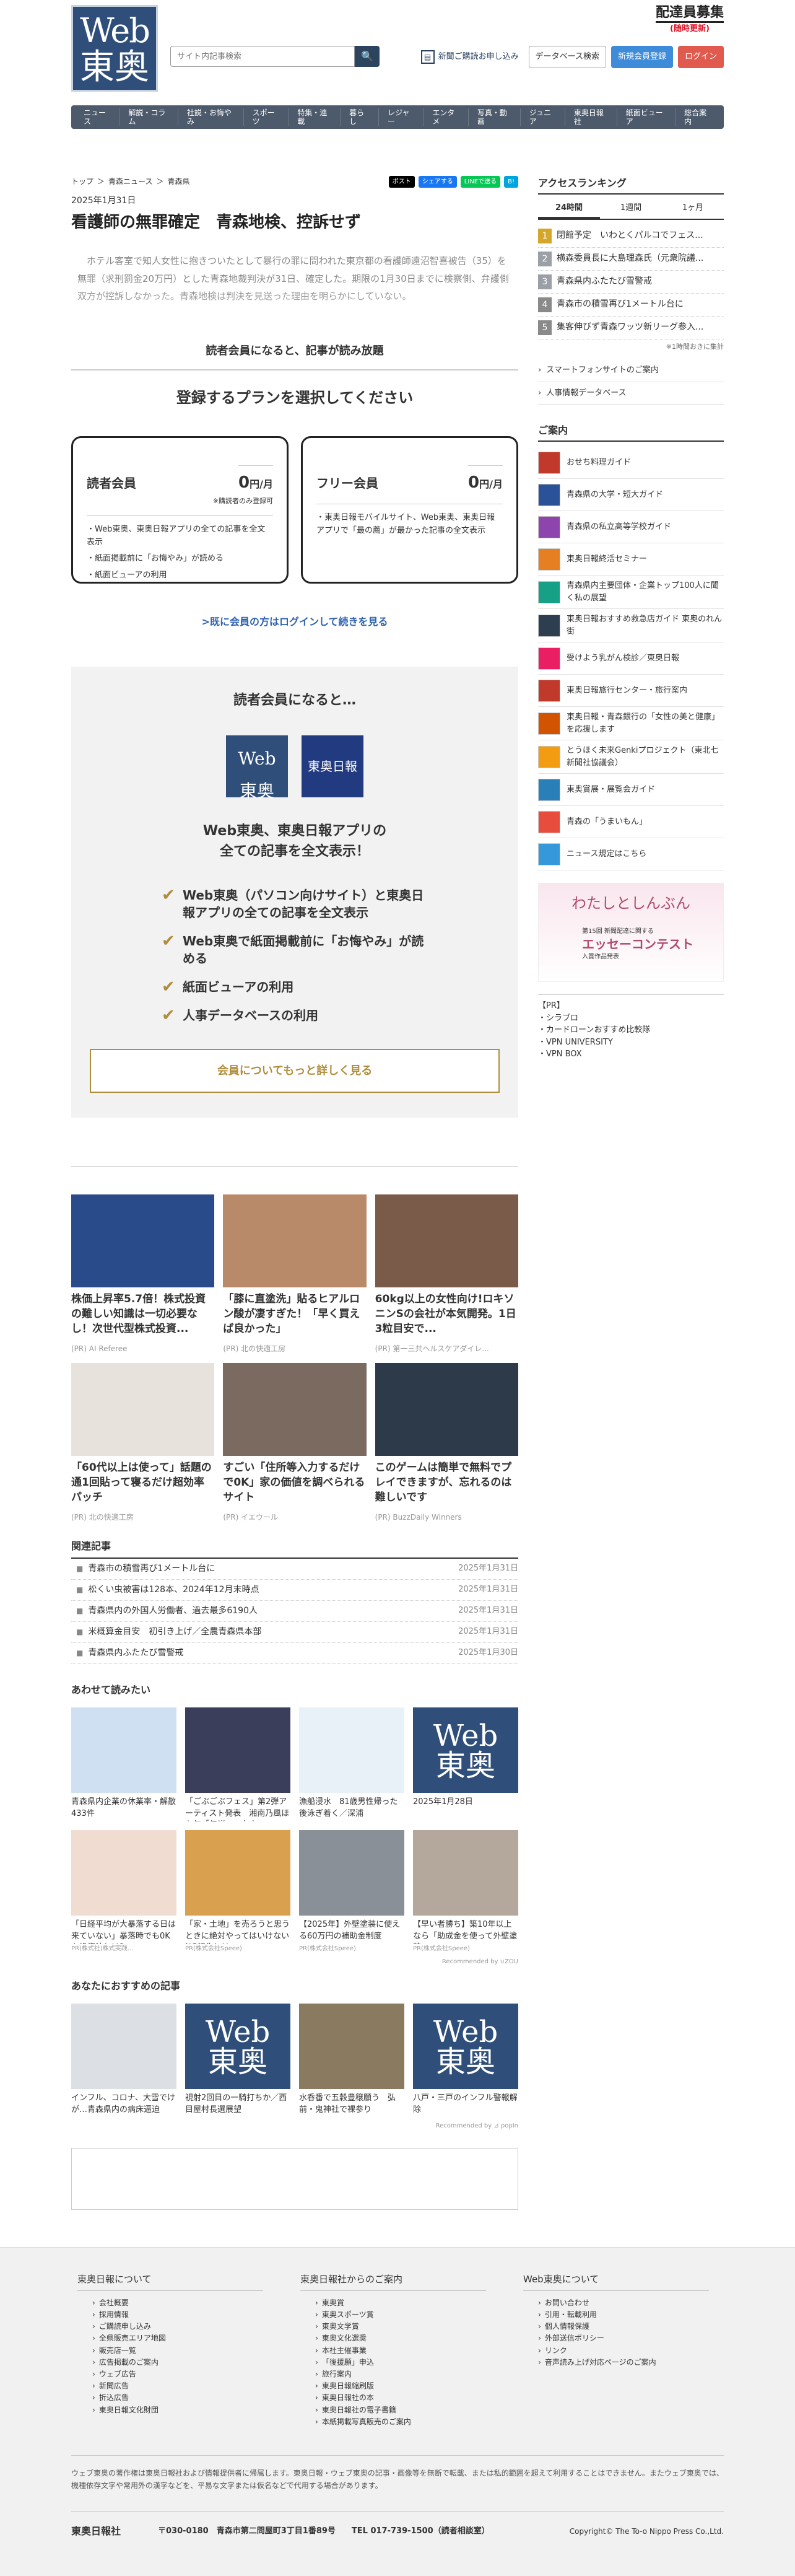 The height and width of the screenshot is (2576, 795). I want to click on footer-link: 新聞広告, so click(177, 2386).